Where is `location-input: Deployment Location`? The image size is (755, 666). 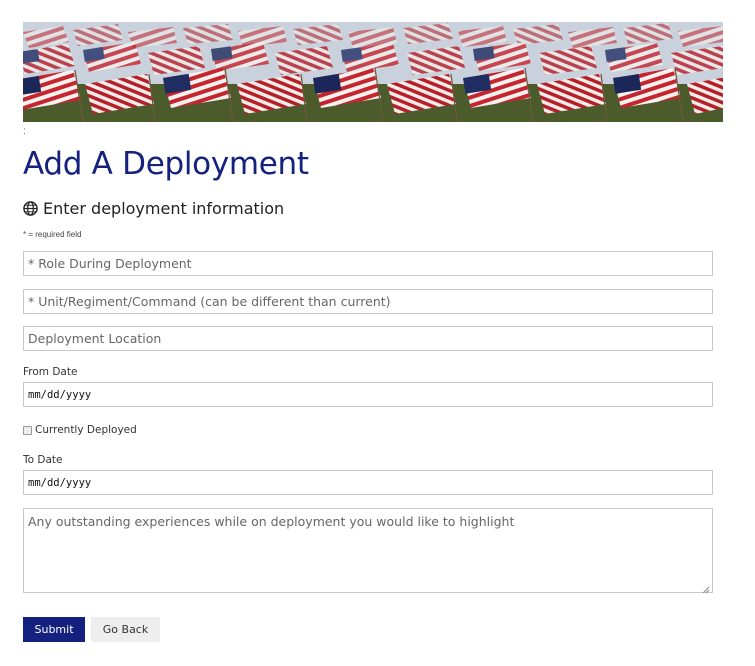
location-input: Deployment Location is located at coordinates (368, 338).